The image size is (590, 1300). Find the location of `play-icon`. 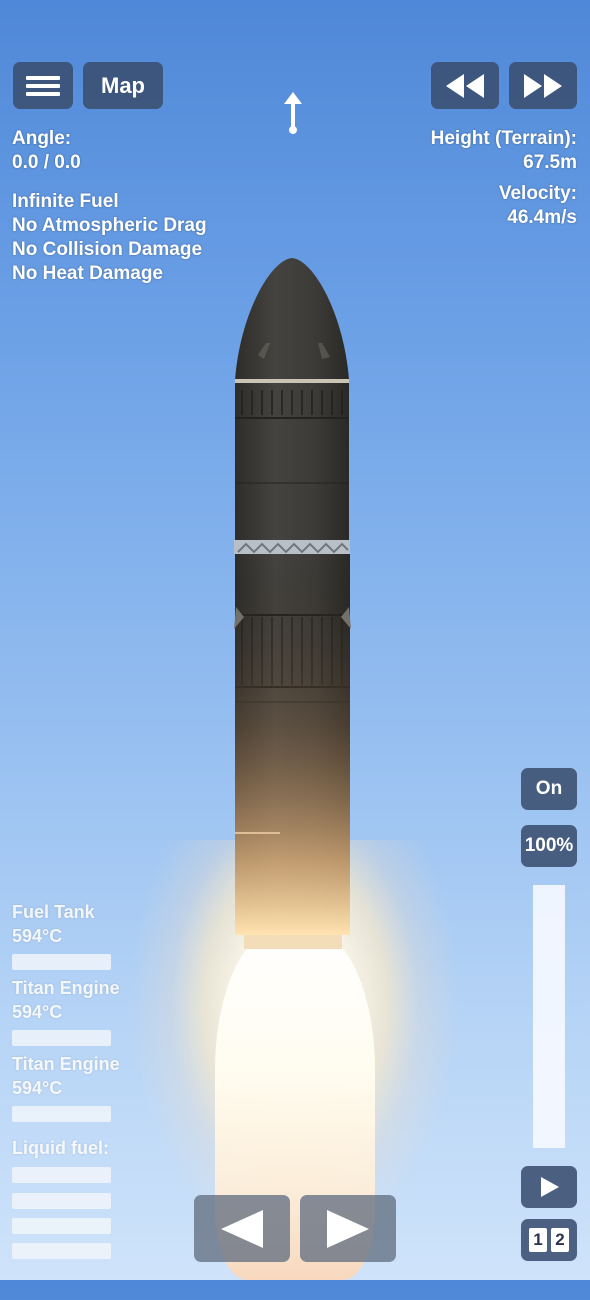

play-icon is located at coordinates (550, 1187).